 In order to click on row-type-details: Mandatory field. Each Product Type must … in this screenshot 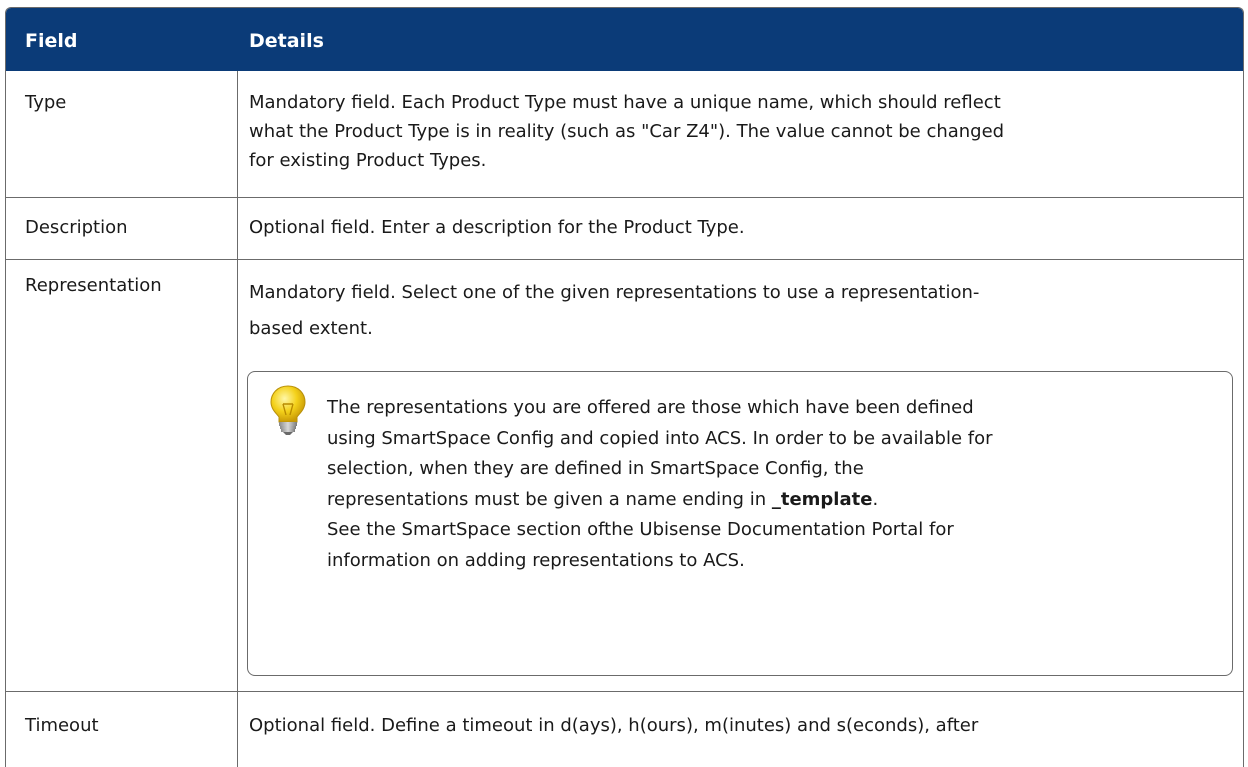, I will do `click(626, 131)`.